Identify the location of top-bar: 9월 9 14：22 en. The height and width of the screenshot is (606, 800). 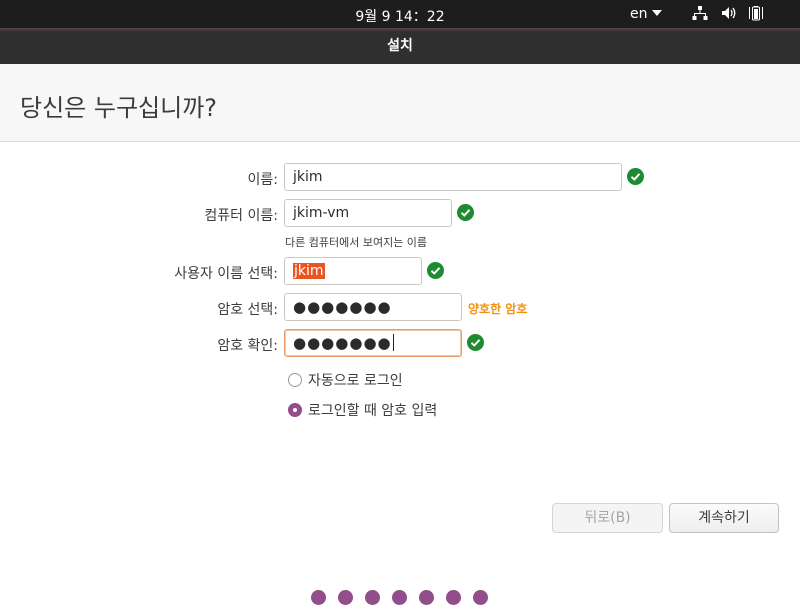
(400, 14).